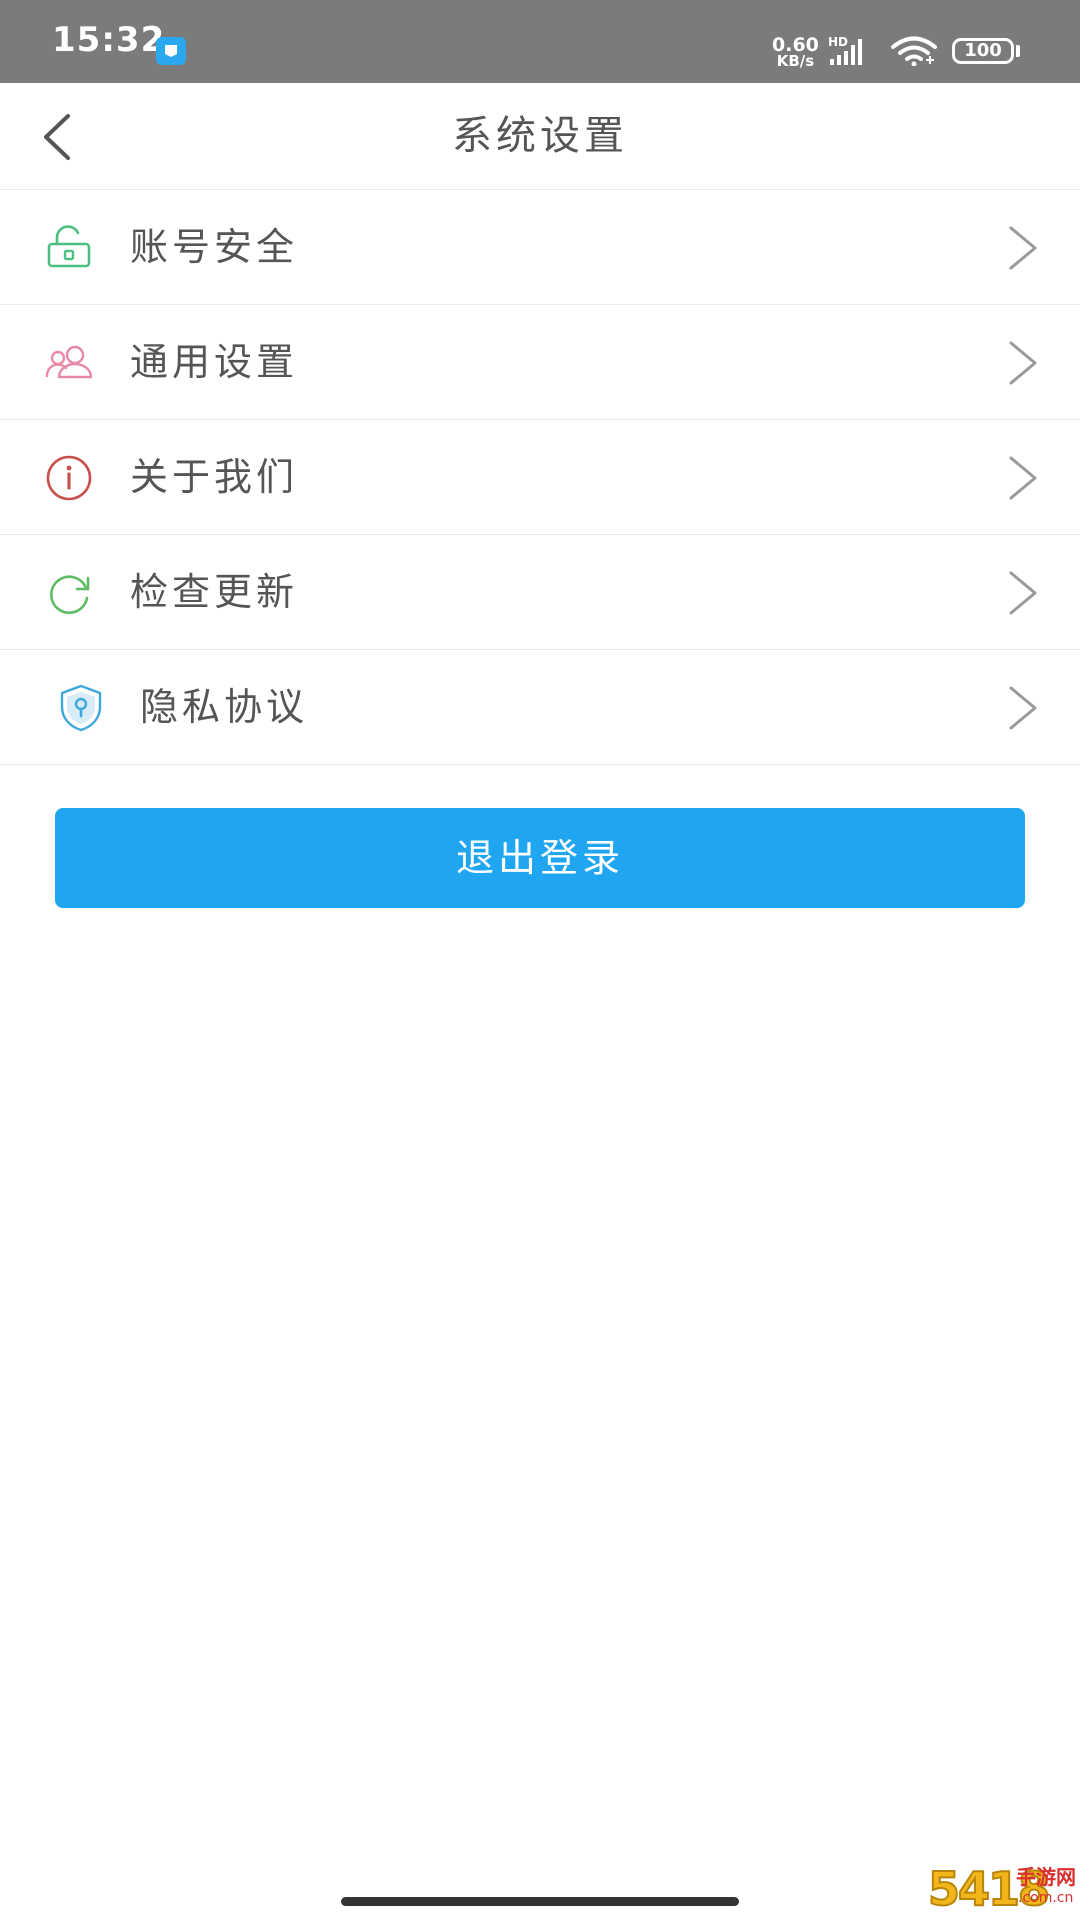  I want to click on watermark-name: 手游网, so click(1046, 1877).